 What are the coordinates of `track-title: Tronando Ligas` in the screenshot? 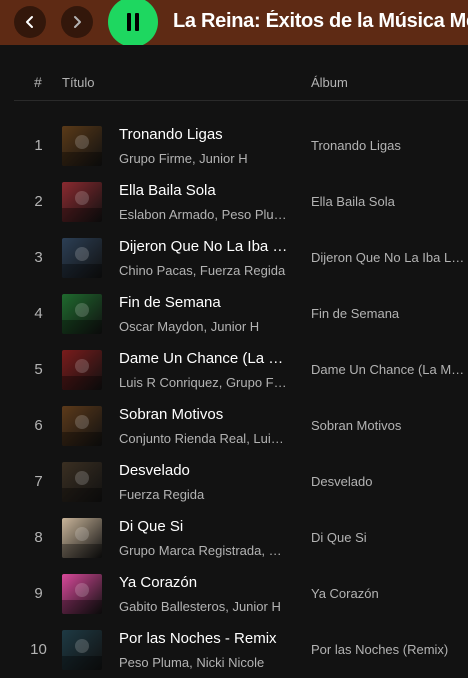 It's located at (204, 134).